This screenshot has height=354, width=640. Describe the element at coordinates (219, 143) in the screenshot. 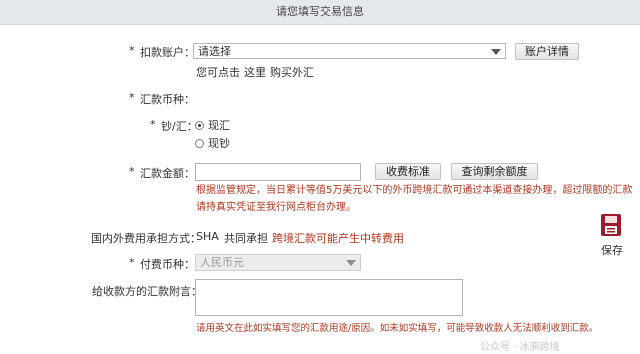

I see `cash-type-option-cash: 现钞` at that location.